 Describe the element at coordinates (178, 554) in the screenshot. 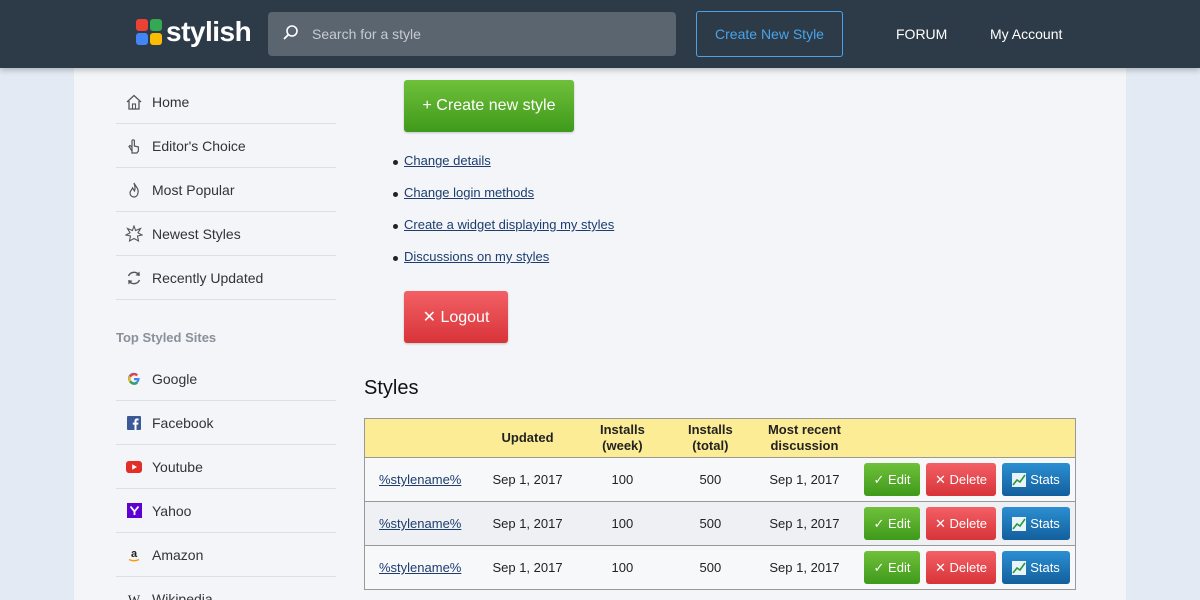

I see `sidebar-item-label: Amazon` at that location.